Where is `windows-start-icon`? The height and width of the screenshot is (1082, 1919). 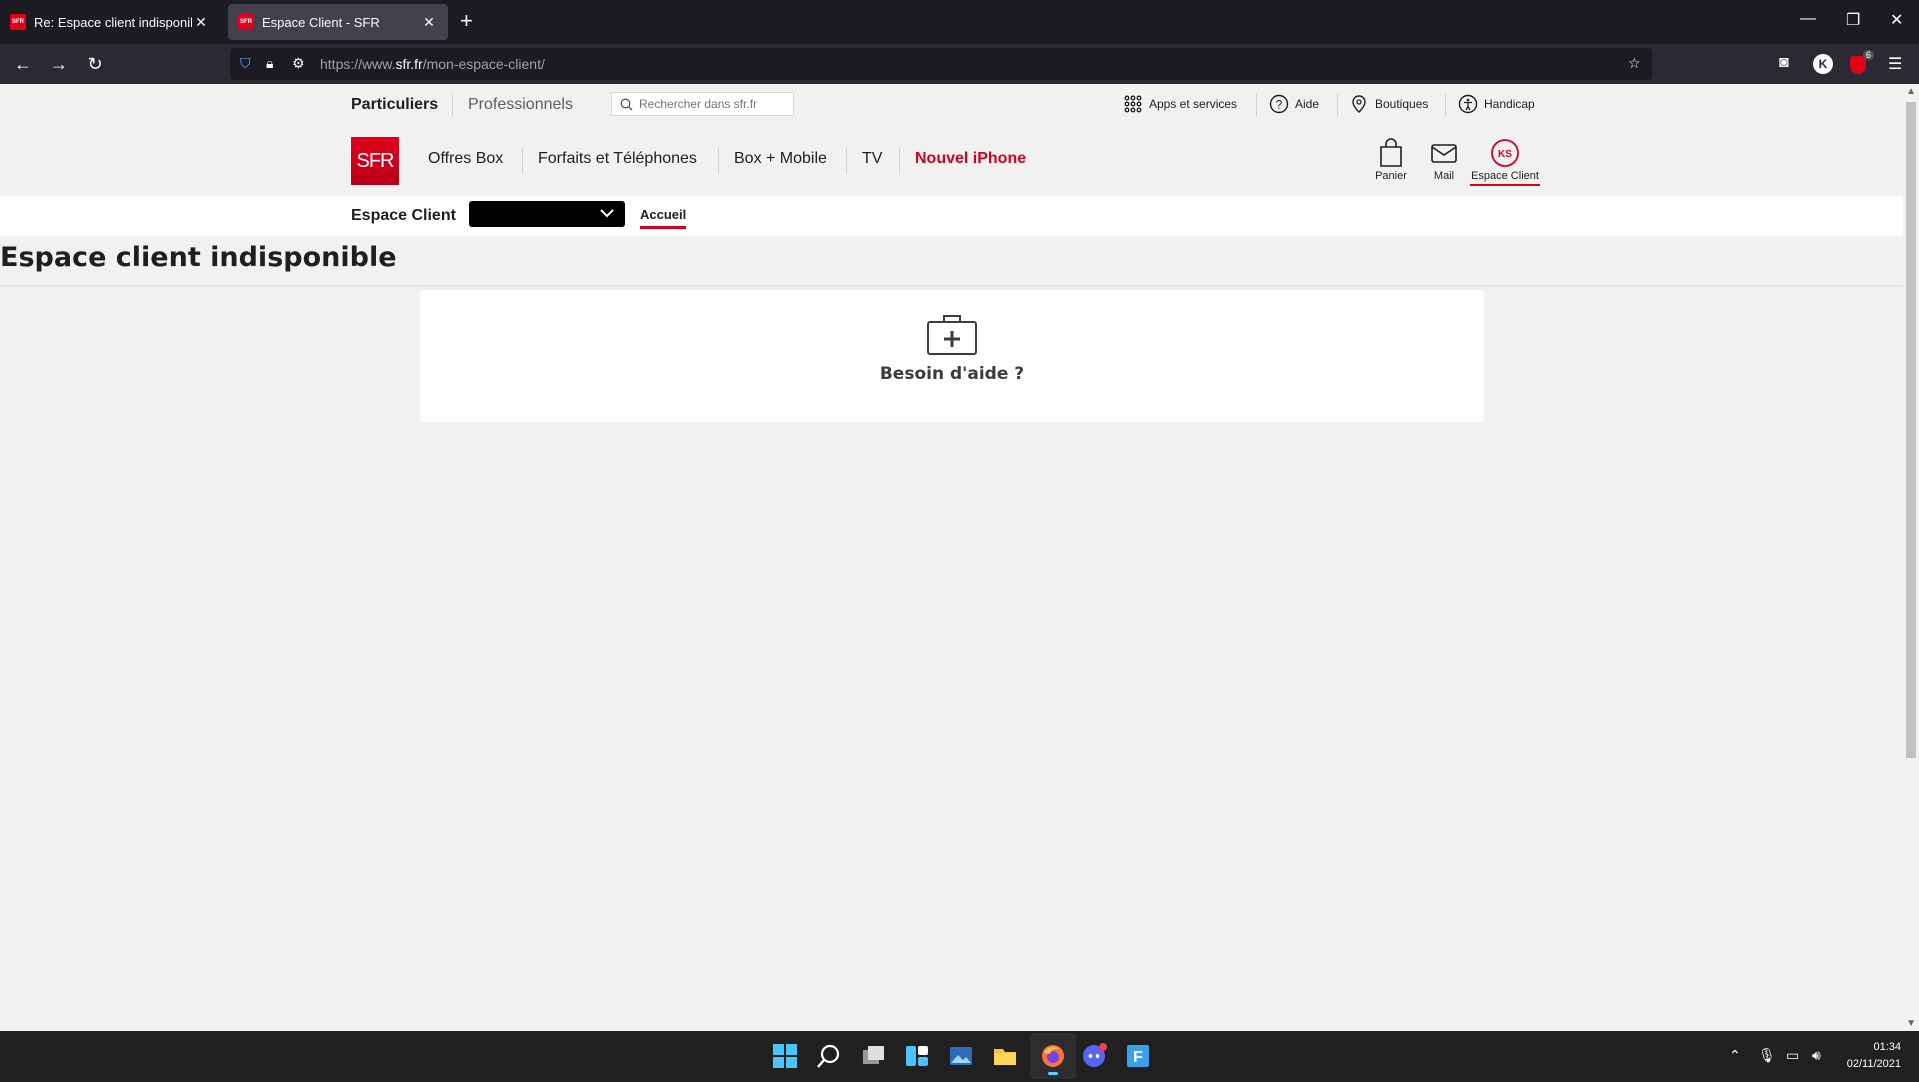 windows-start-icon is located at coordinates (785, 1056).